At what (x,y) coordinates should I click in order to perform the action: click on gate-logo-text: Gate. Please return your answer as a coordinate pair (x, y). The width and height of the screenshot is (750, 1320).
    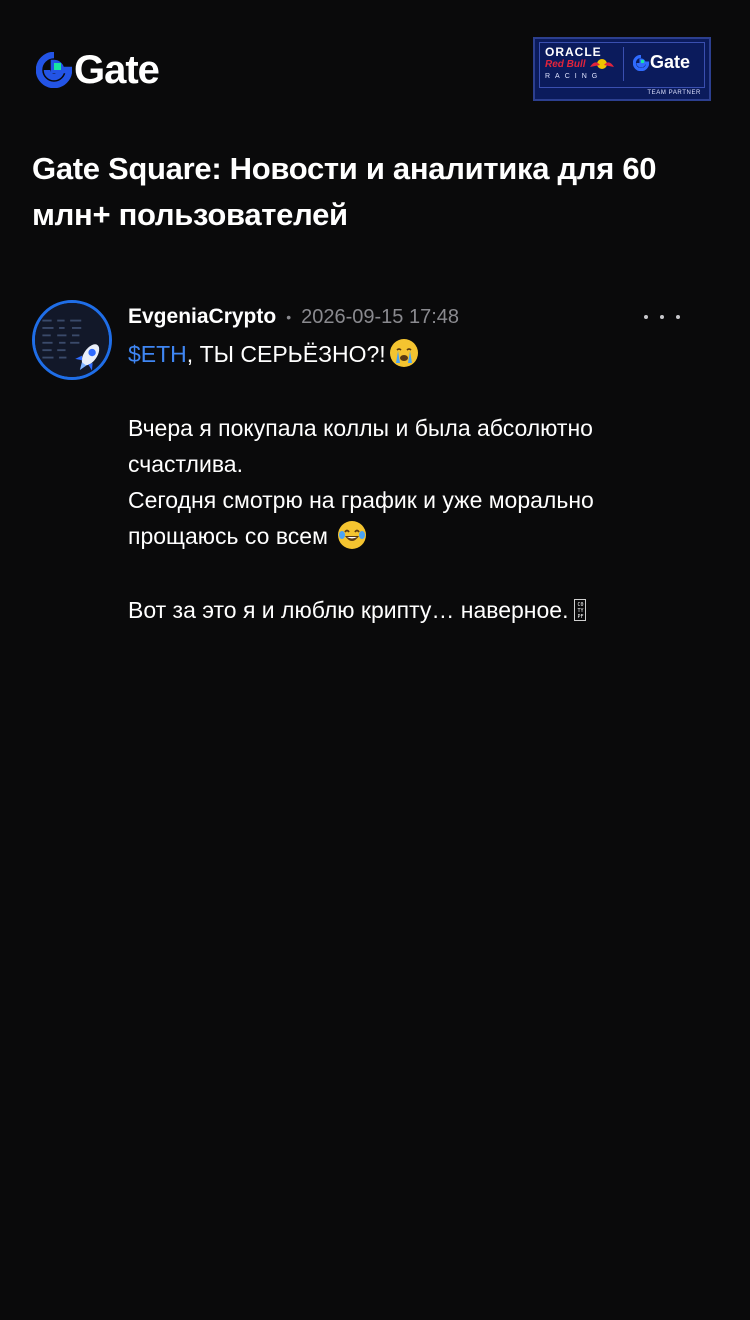
    Looking at the image, I should click on (117, 70).